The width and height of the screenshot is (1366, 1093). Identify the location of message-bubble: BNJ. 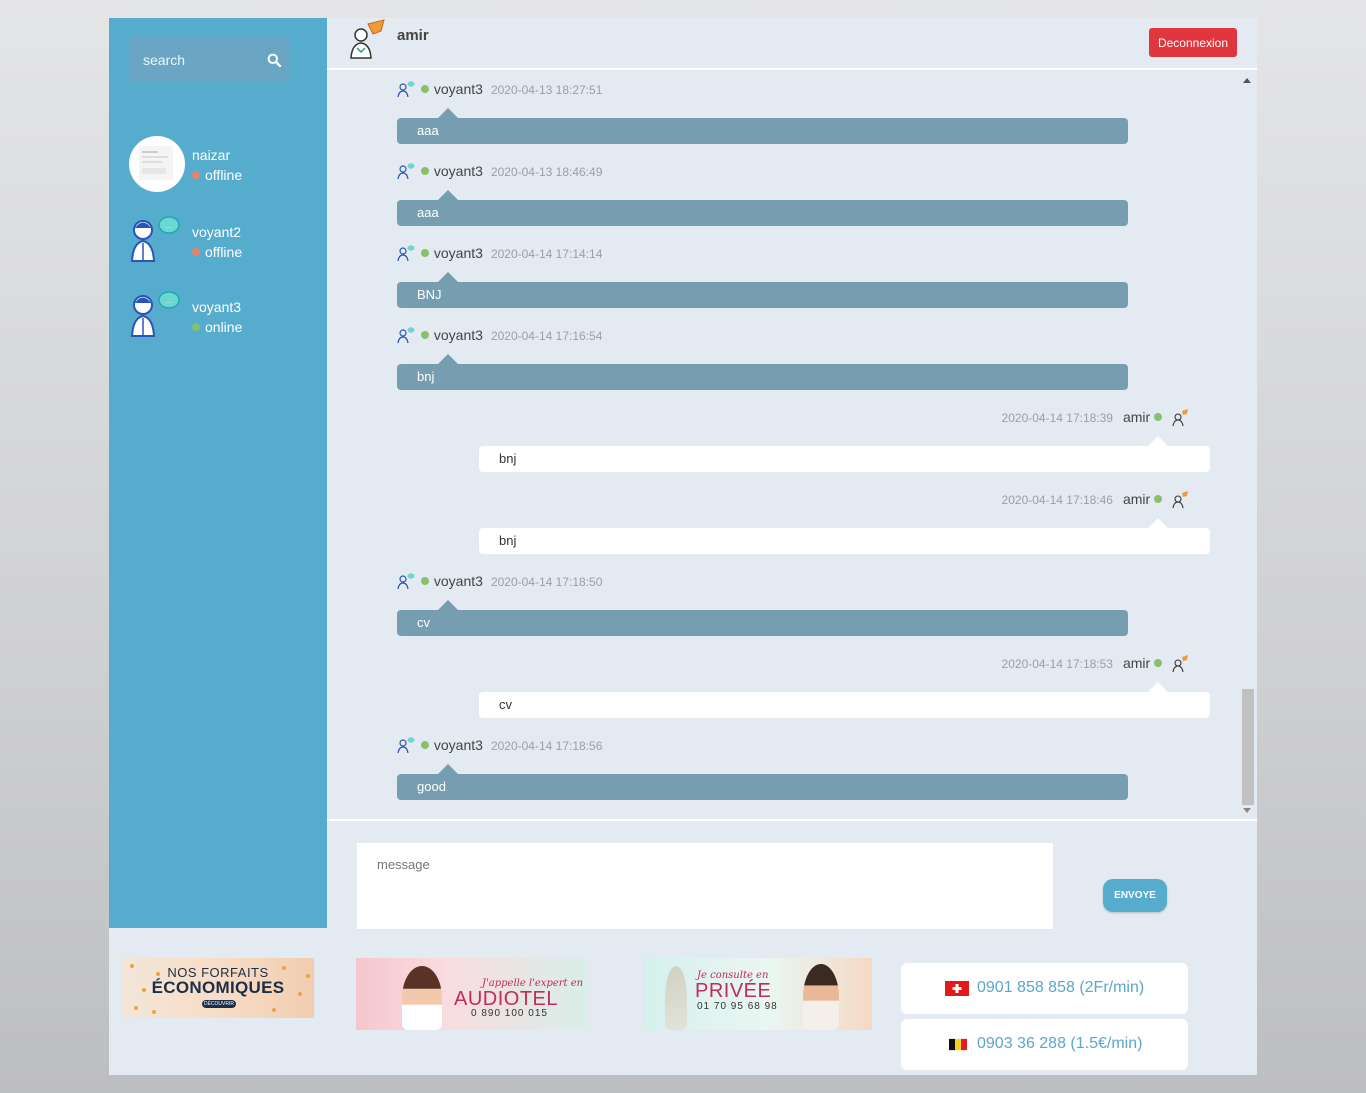
(762, 290).